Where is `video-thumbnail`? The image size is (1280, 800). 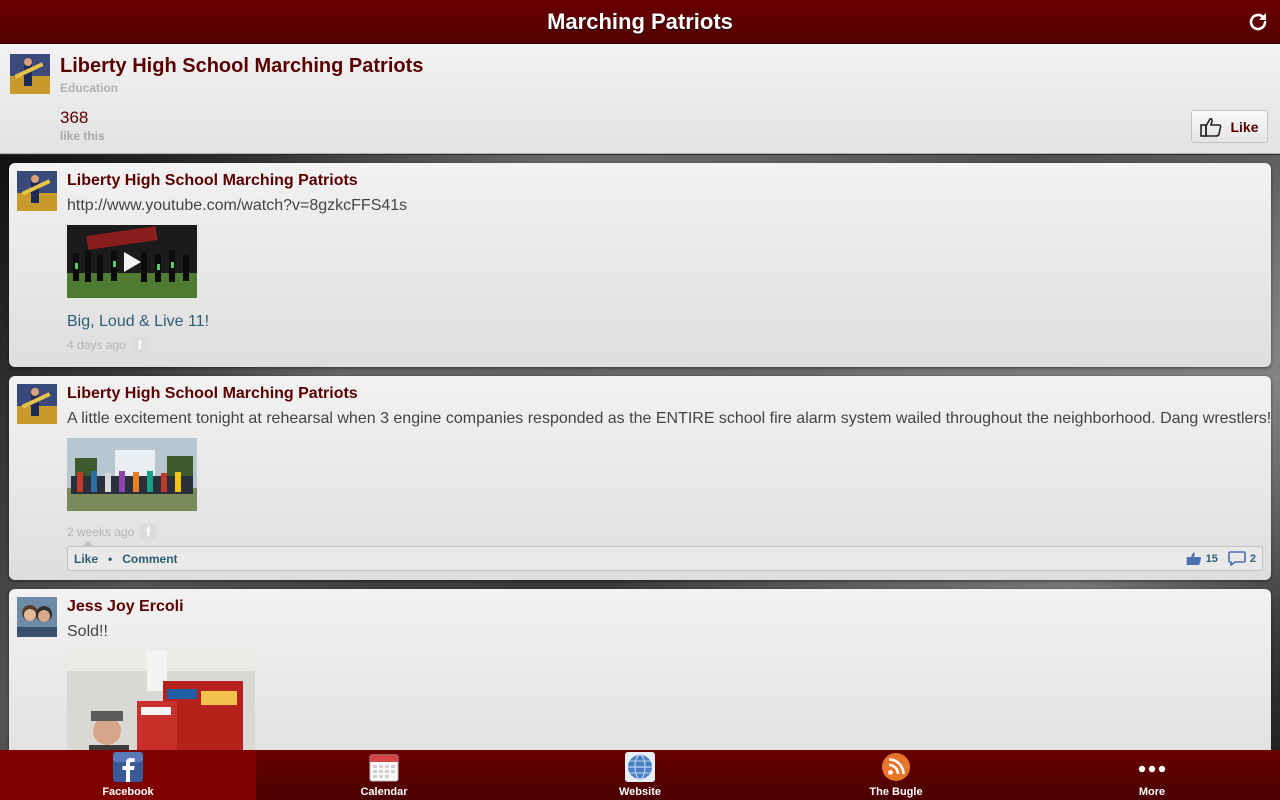 video-thumbnail is located at coordinates (132, 261).